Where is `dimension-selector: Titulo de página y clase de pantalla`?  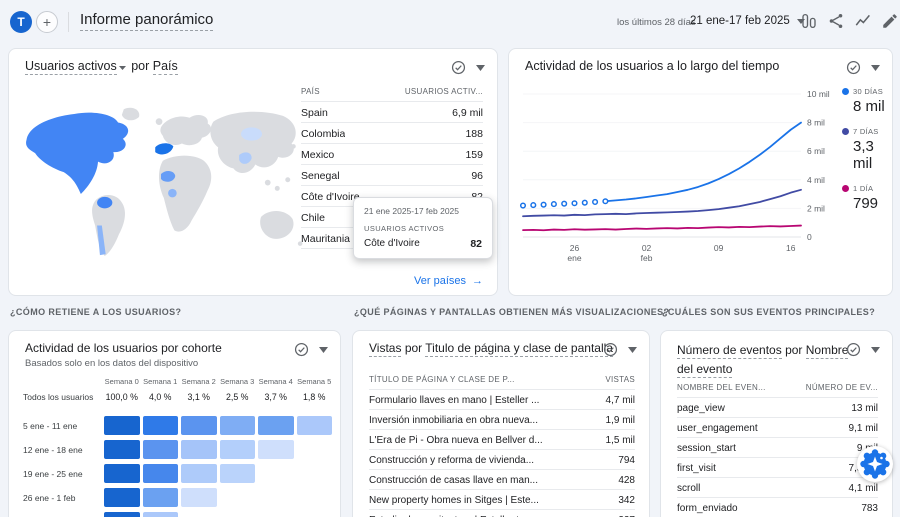 dimension-selector: Titulo de página y clase de pantalla is located at coordinates (519, 349).